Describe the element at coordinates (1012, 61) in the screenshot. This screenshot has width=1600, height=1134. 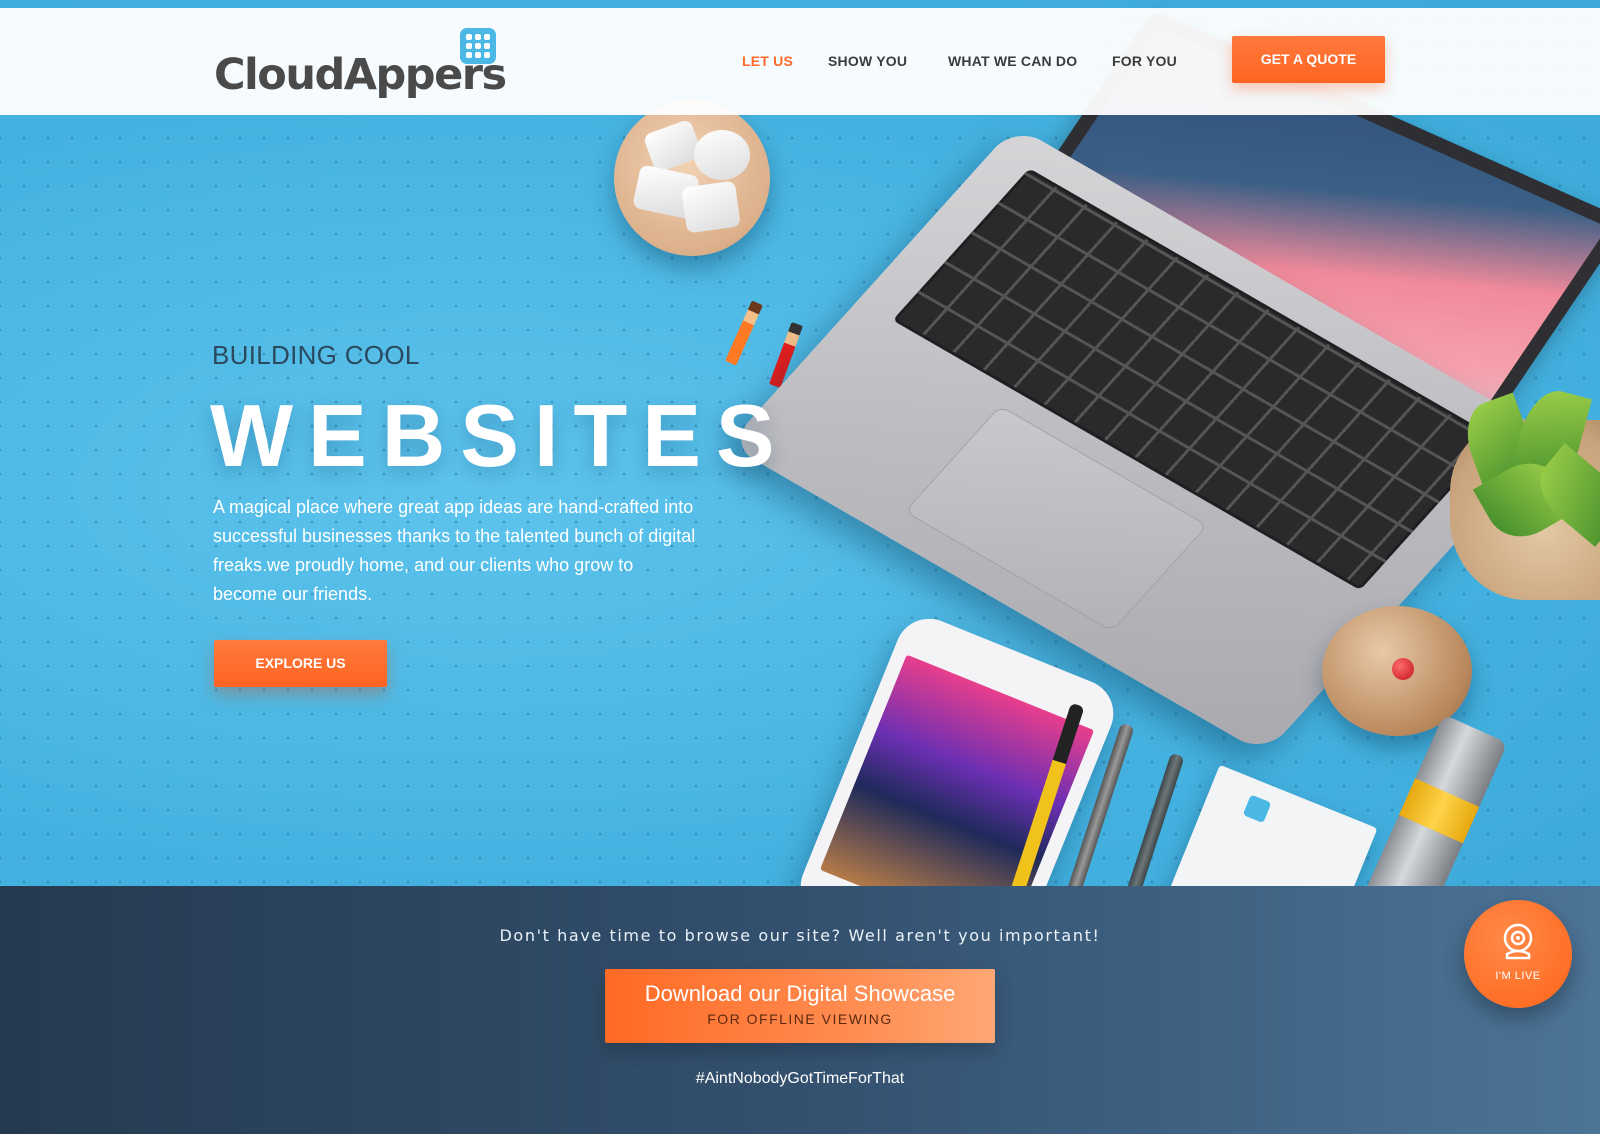
I see `nav-item-what-we-can-do: WHAT WE CAN DO` at that location.